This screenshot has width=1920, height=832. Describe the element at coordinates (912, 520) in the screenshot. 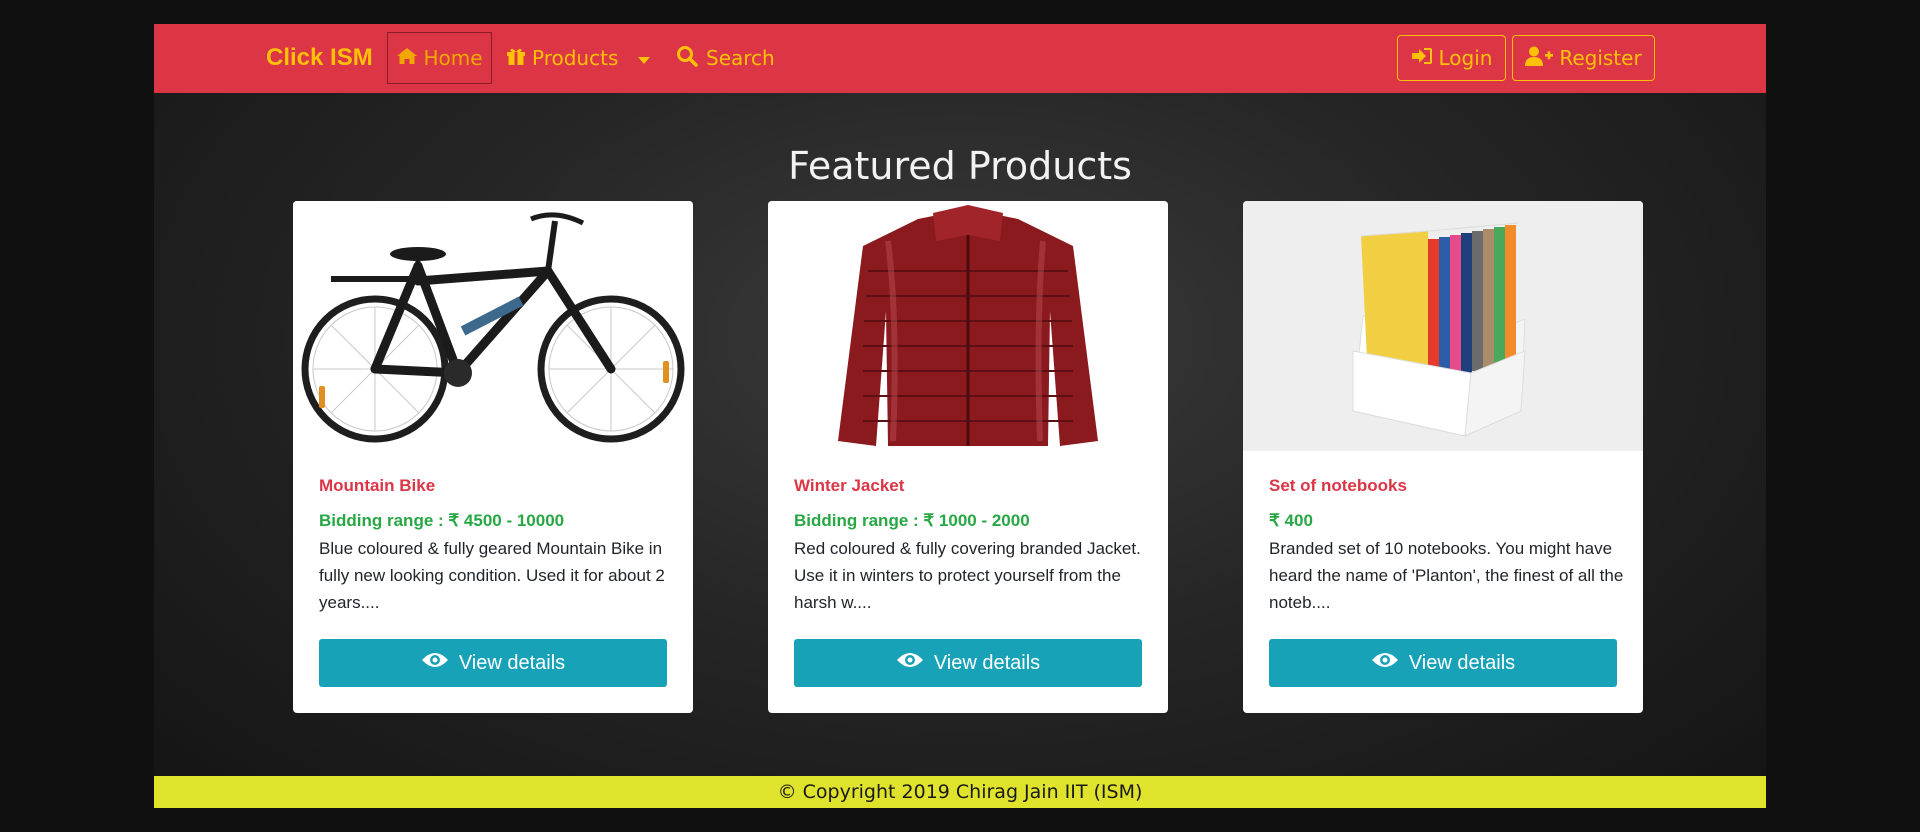

I see `product-price: Bidding range : ₹ 1000 - 2000` at that location.